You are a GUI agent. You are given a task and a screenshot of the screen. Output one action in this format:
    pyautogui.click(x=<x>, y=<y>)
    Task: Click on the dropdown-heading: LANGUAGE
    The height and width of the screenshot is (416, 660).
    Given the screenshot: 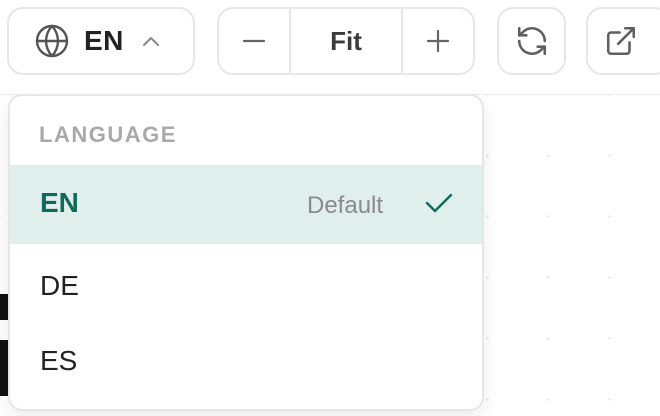 What is the action you would take?
    pyautogui.click(x=108, y=134)
    